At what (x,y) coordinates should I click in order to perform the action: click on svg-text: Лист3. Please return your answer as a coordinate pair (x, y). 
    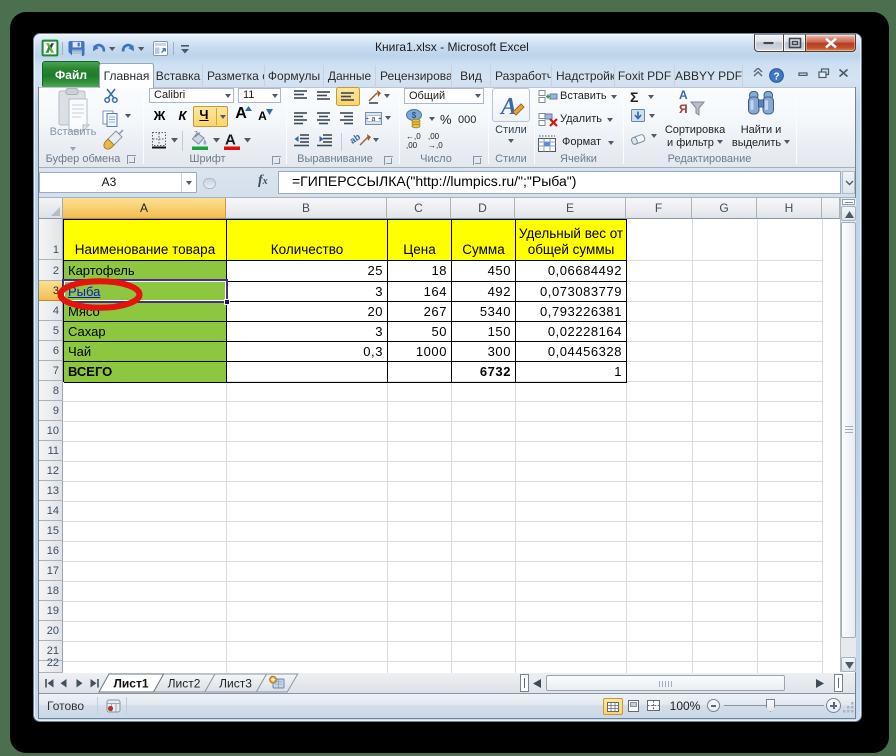
    Looking at the image, I should click on (235, 684).